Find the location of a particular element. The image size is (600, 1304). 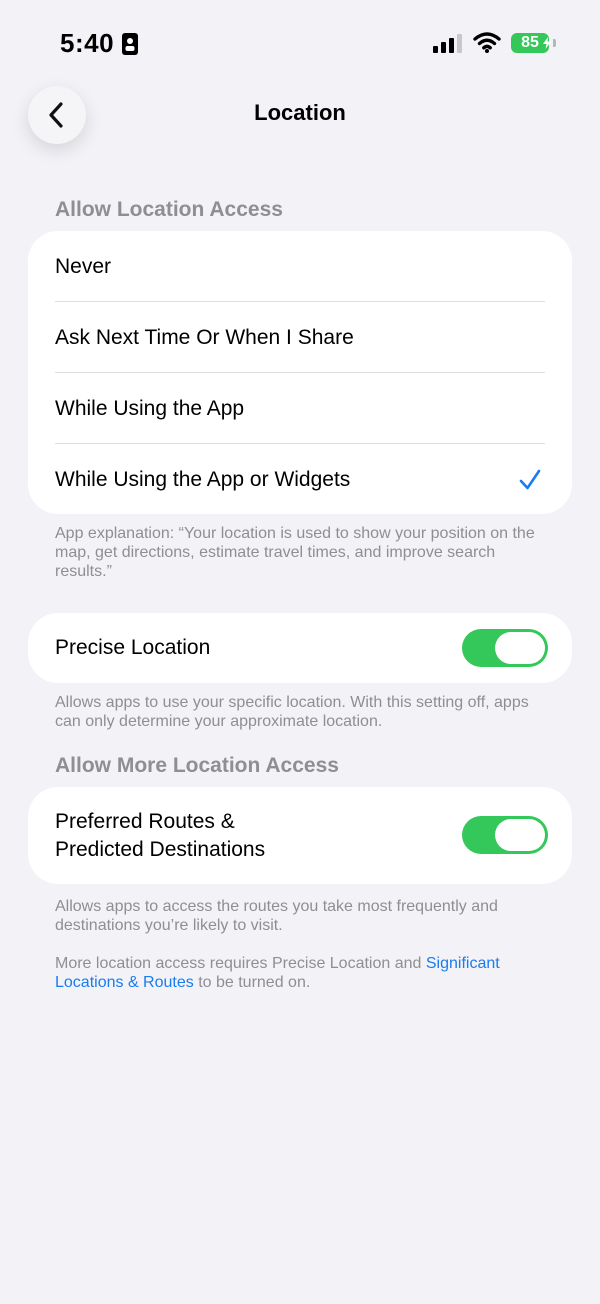

option-label: While Using the App is located at coordinates (150, 408).